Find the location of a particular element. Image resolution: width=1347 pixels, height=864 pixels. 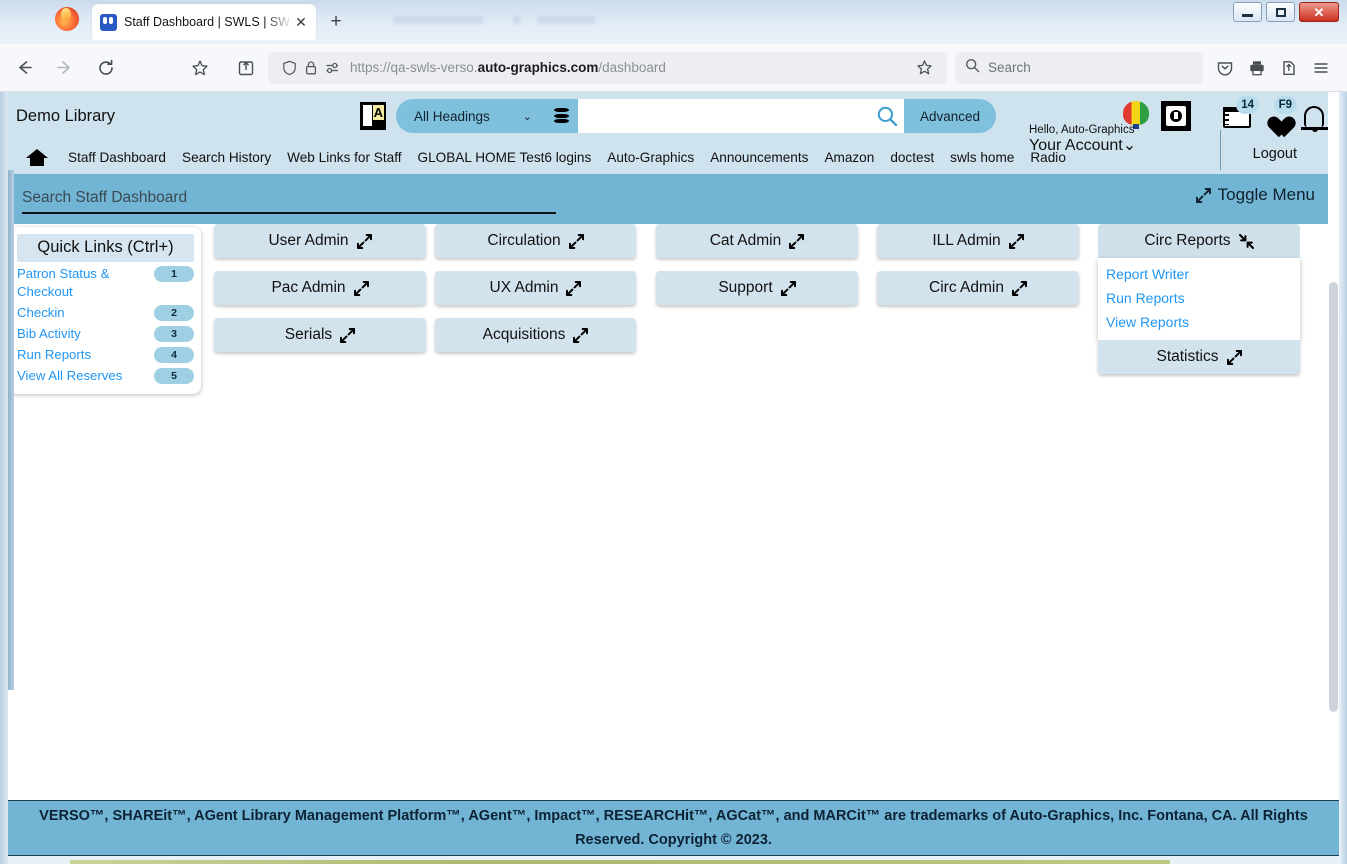

bookmark-star-icon is located at coordinates (200, 68).